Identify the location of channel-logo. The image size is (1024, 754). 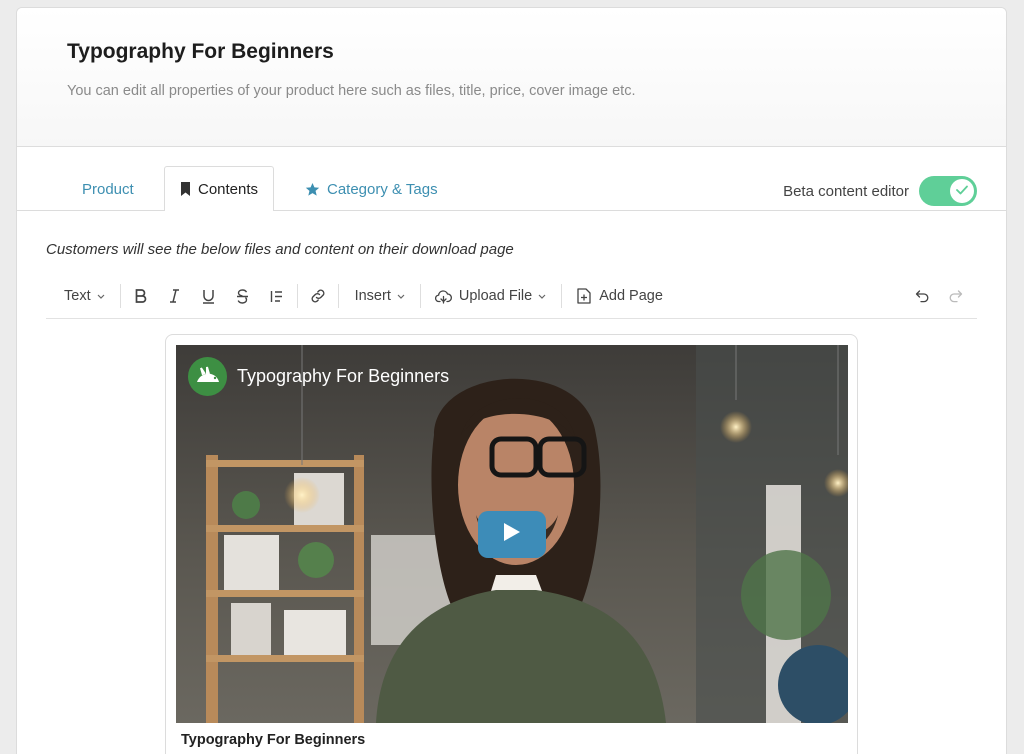
(207, 376).